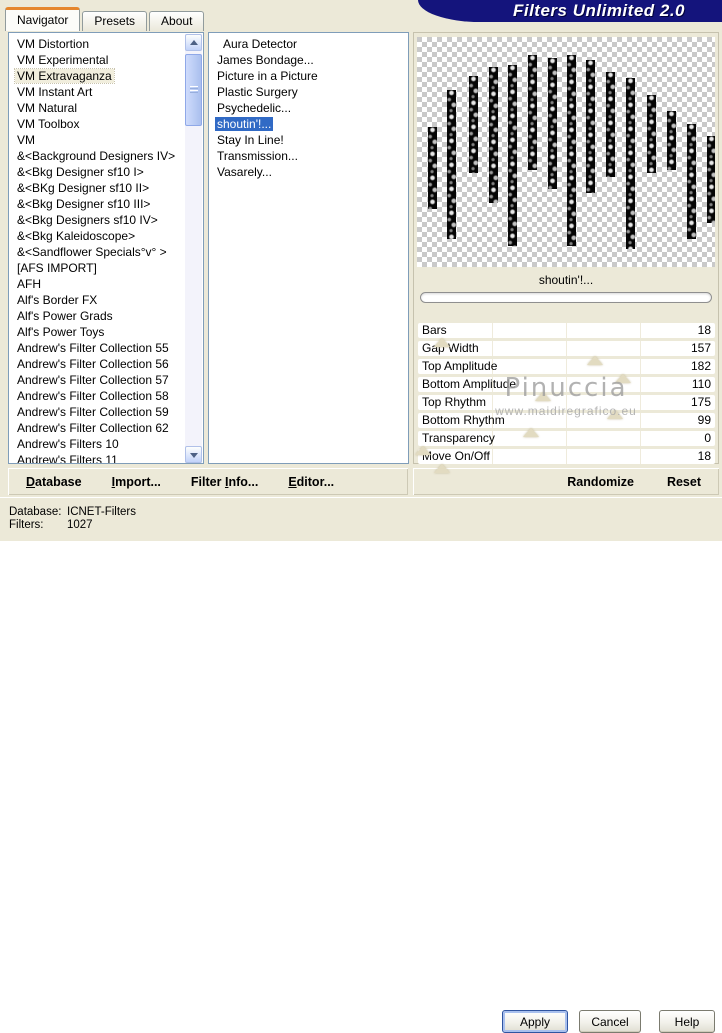  Describe the element at coordinates (106, 457) in the screenshot. I see `category-item: Andrew's Filters 11` at that location.